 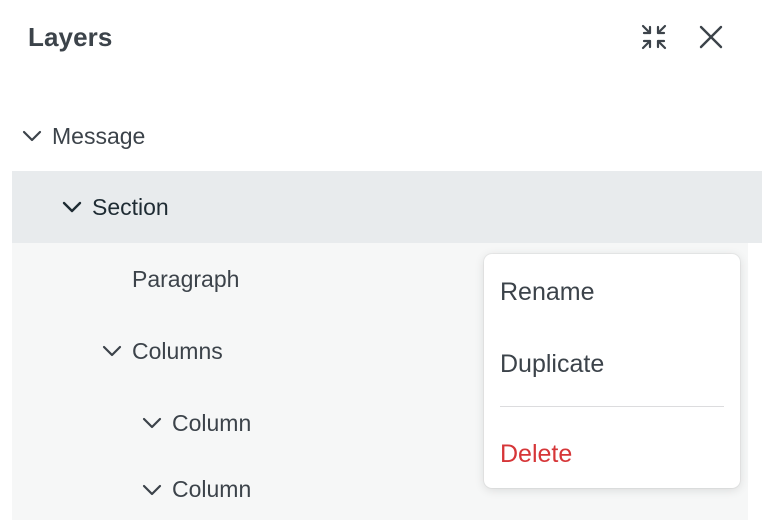 What do you see at coordinates (612, 406) in the screenshot?
I see `menu-divider` at bounding box center [612, 406].